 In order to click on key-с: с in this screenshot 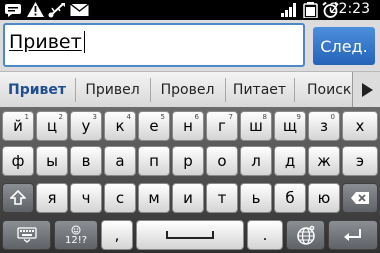, I will do `click(120, 198)`.